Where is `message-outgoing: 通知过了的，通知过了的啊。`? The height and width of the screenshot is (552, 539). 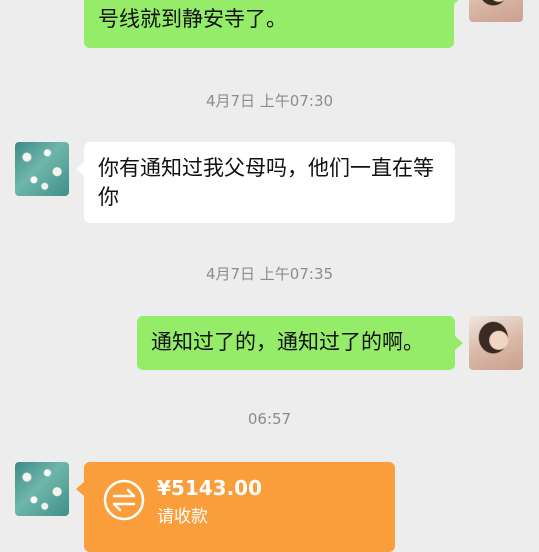
message-outgoing: 通知过了的，通知过了的啊。 is located at coordinates (300, 343).